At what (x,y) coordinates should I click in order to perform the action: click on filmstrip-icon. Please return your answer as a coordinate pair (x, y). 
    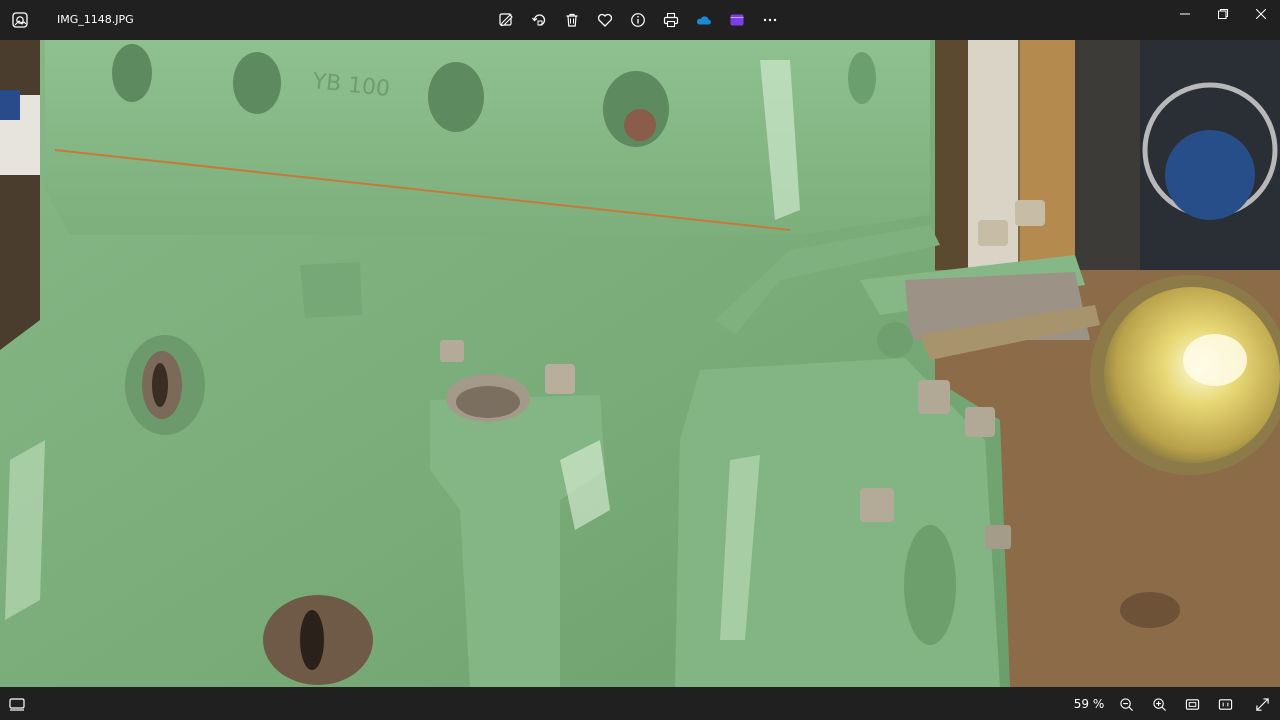
    Looking at the image, I should click on (17, 704).